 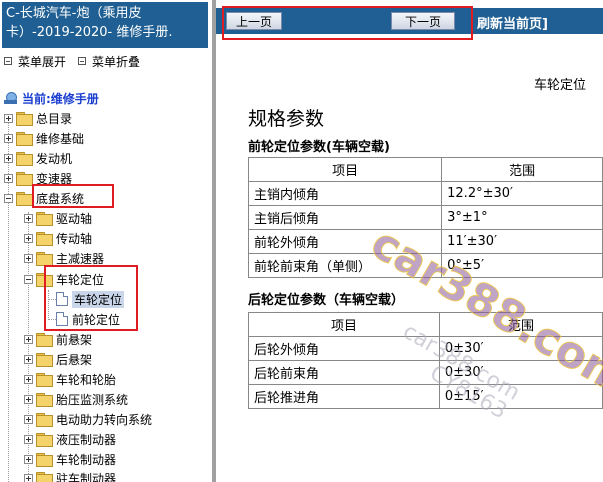 What do you see at coordinates (512, 22) in the screenshot?
I see `refresh-page-link: 刷新当前页]` at bounding box center [512, 22].